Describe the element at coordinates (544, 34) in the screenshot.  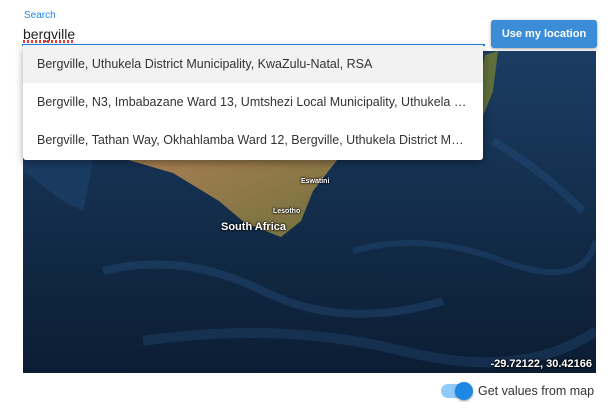
I see `use-my-location-button: Use my location` at that location.